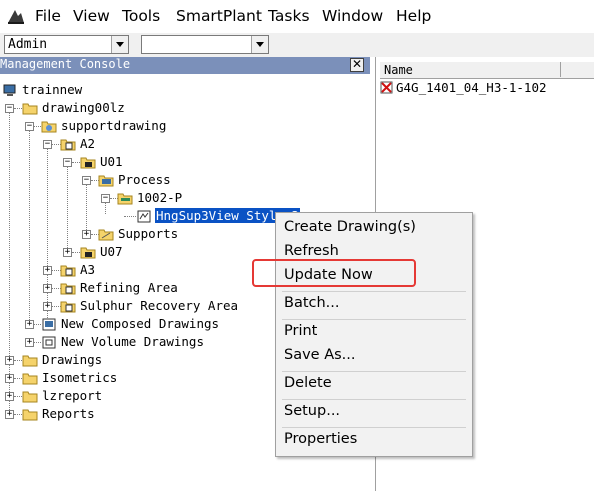  What do you see at coordinates (144, 179) in the screenshot?
I see `tree-node-process: Process` at bounding box center [144, 179].